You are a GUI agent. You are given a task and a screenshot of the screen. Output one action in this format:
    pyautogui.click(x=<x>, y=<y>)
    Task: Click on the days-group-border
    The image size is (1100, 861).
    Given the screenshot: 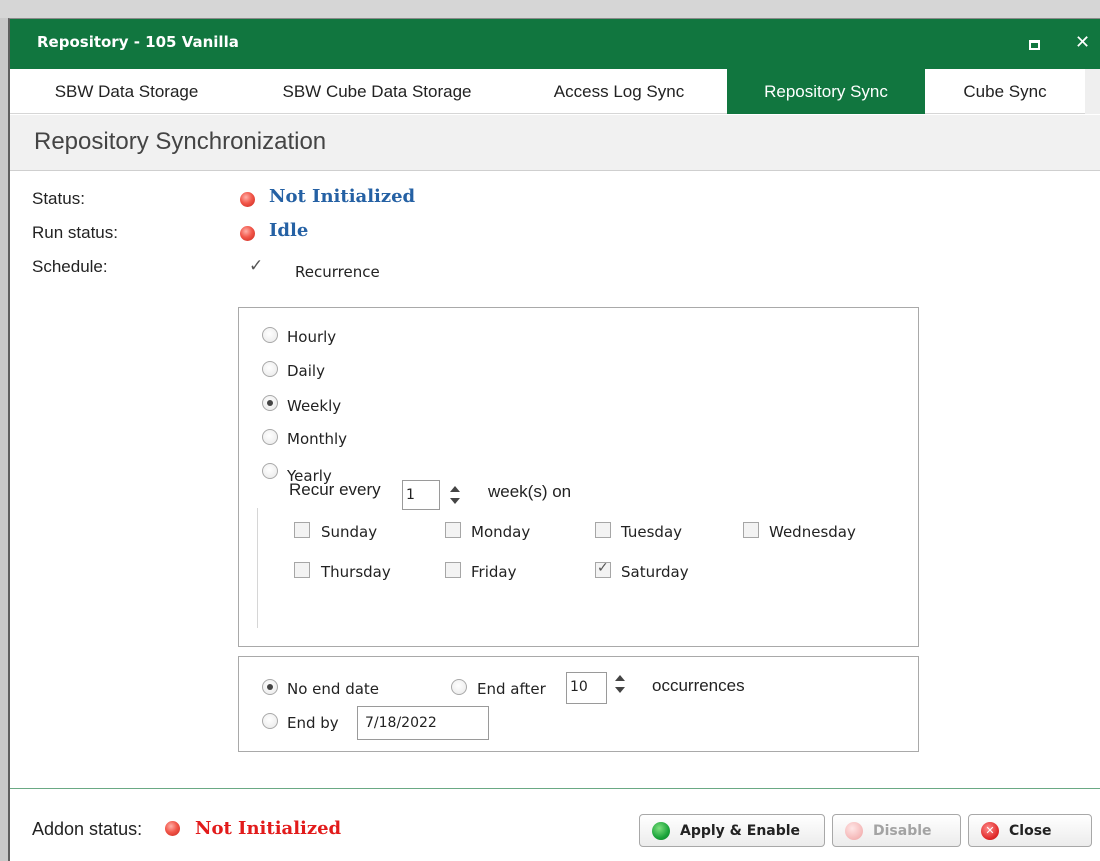 What is the action you would take?
    pyautogui.click(x=257, y=568)
    